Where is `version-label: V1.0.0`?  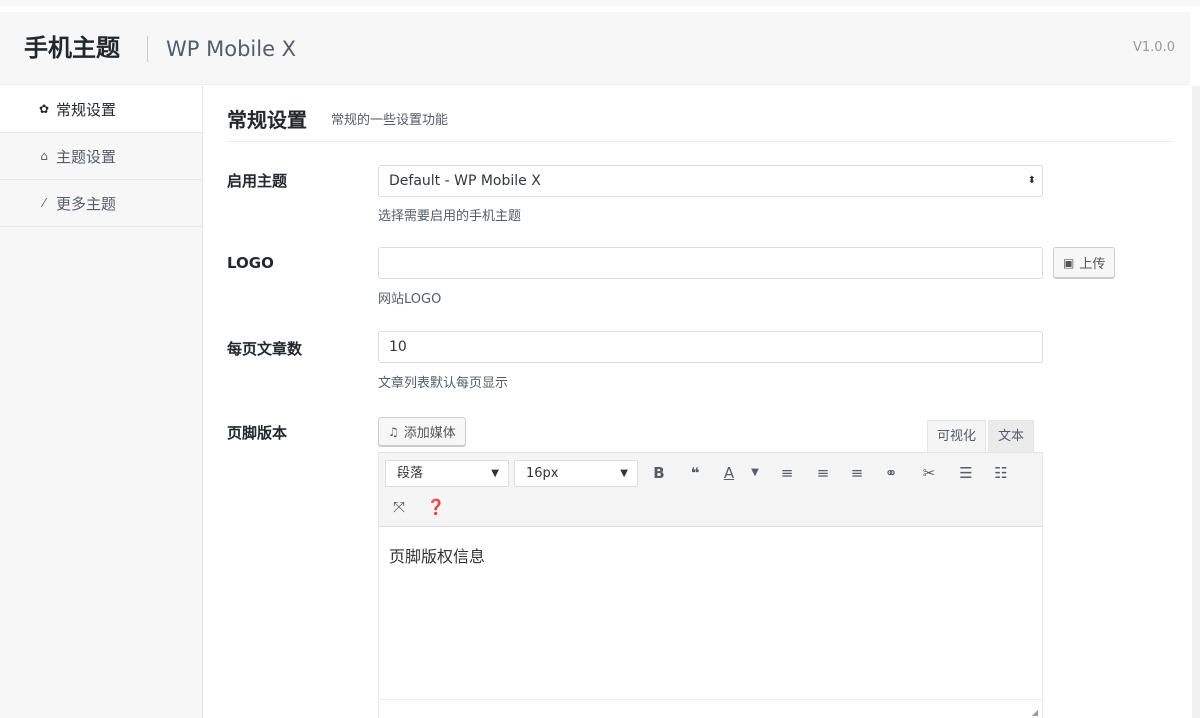 version-label: V1.0.0 is located at coordinates (1154, 47).